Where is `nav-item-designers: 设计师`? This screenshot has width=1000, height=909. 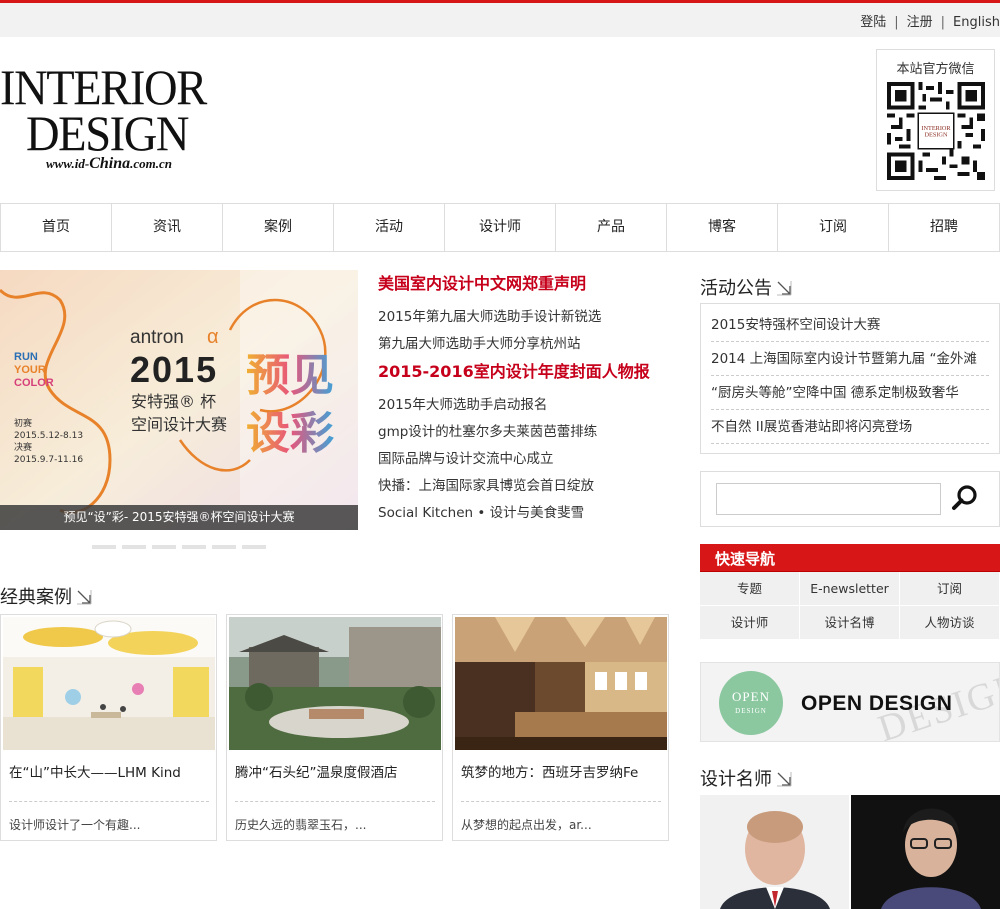
nav-item-designers: 设计师 is located at coordinates (500, 227).